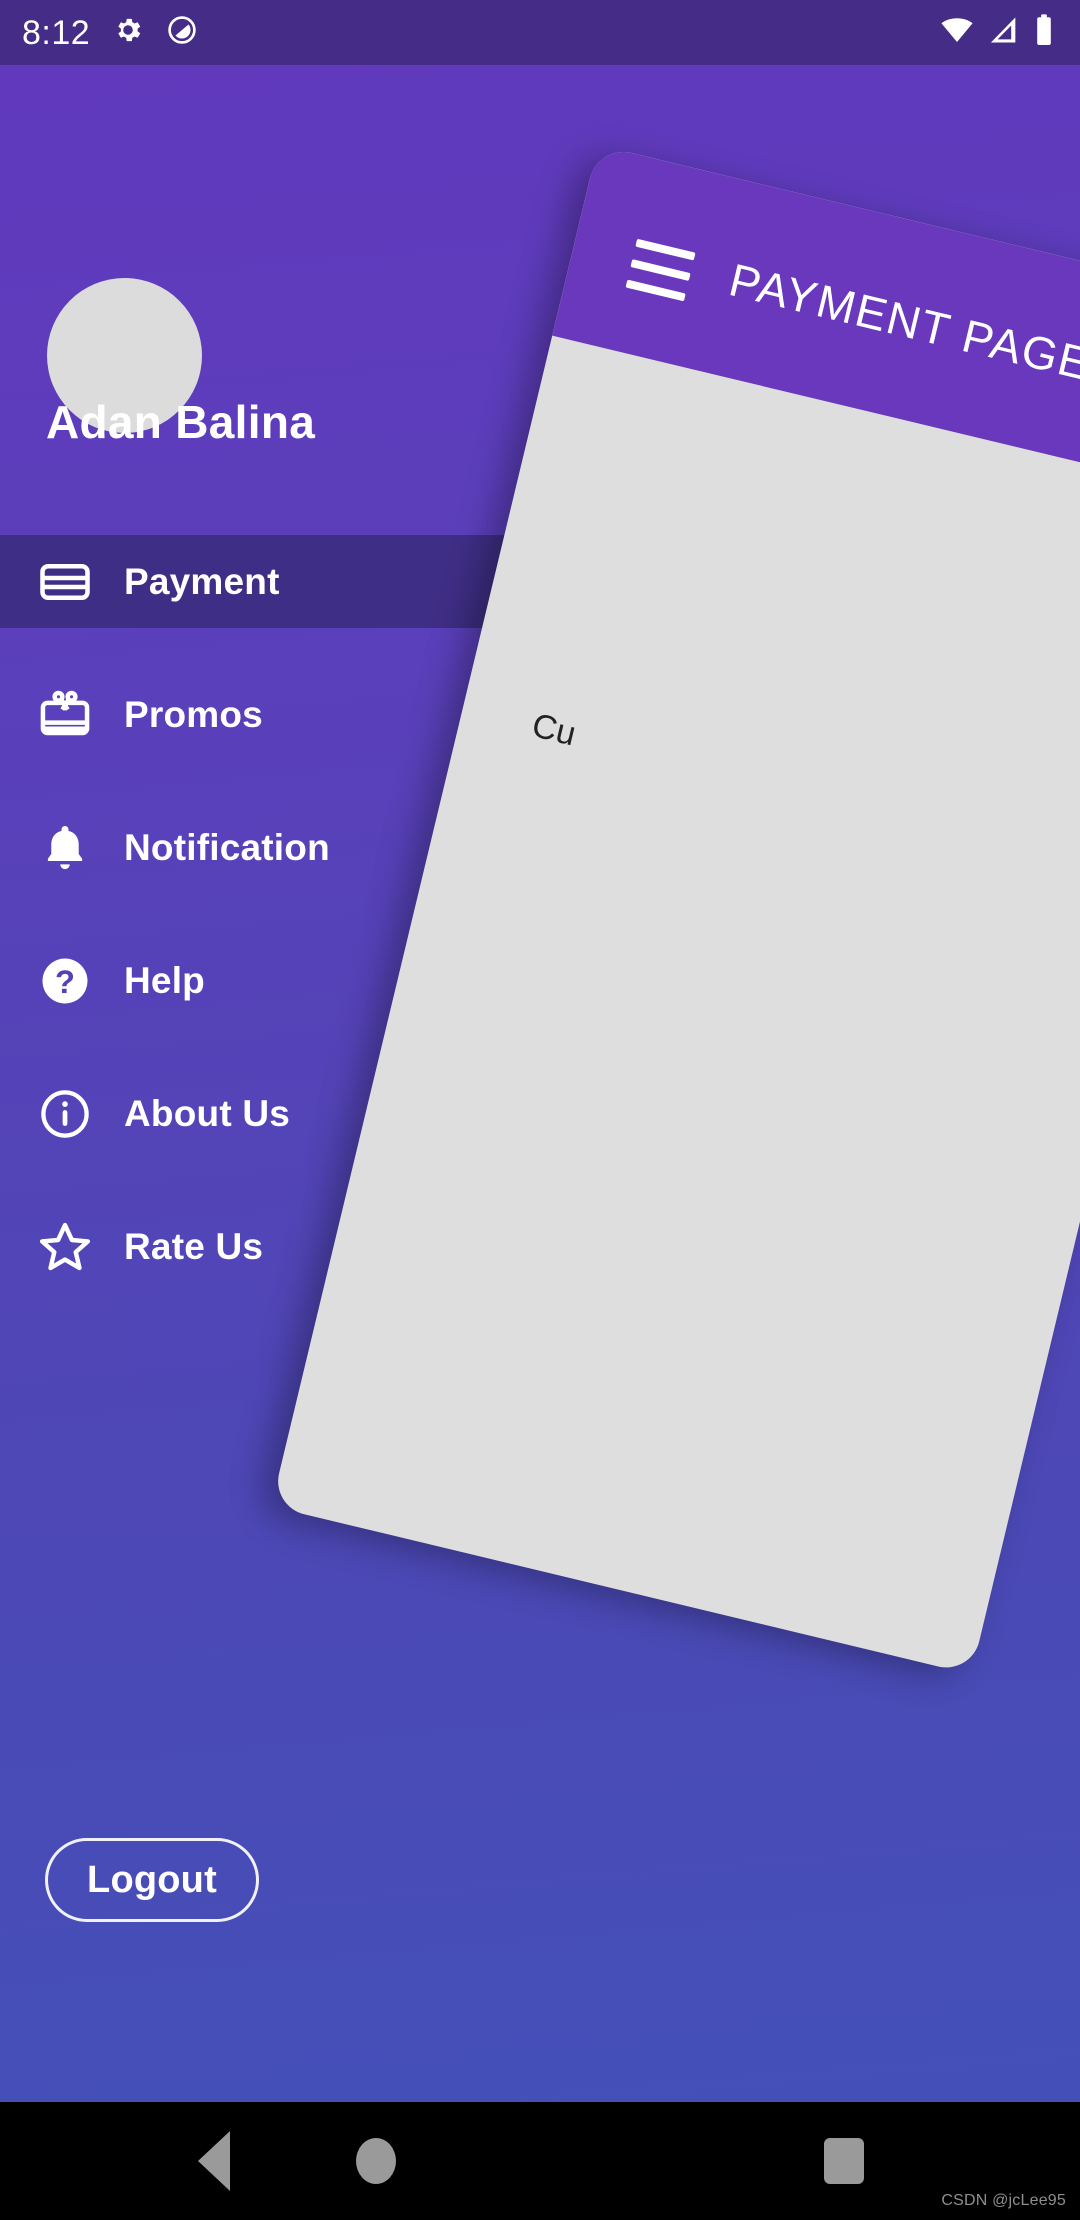 Image resolution: width=1080 pixels, height=2220 pixels. I want to click on cellular-signal-icon, so click(1004, 32).